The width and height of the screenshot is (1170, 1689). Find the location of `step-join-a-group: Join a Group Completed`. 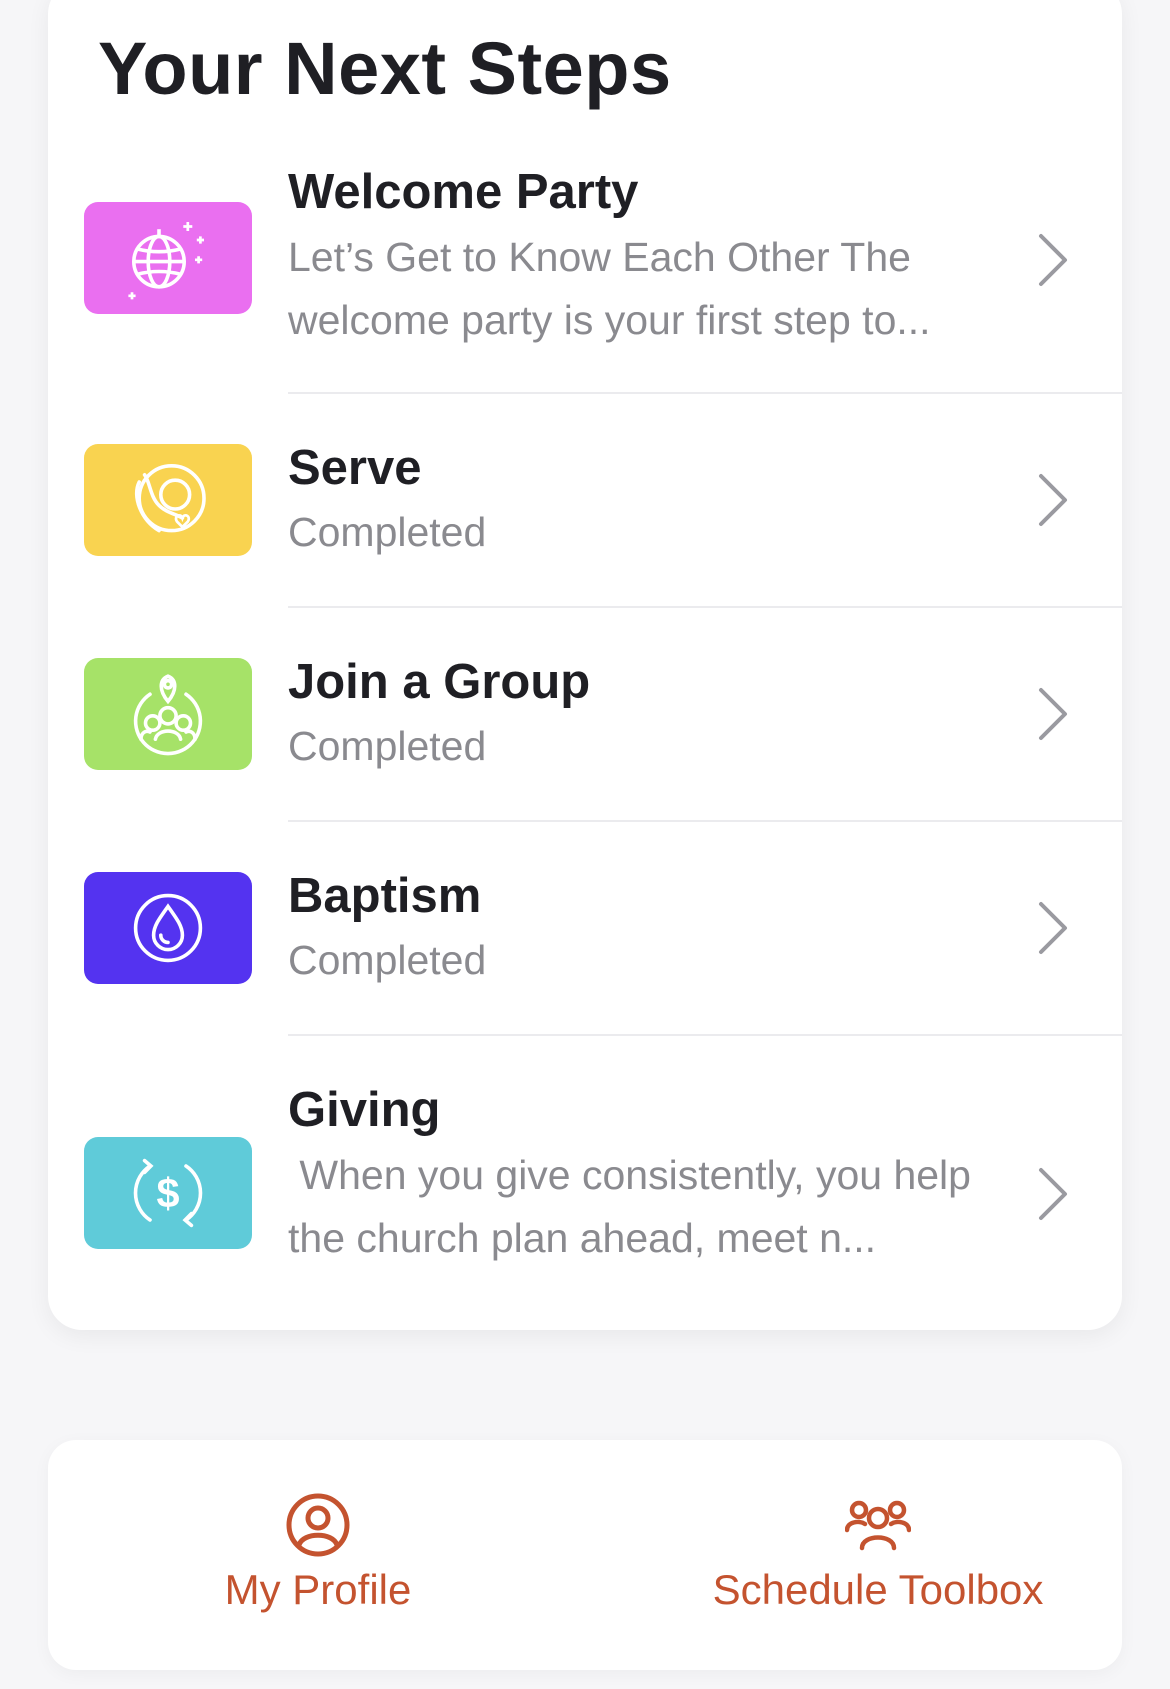

step-join-a-group: Join a Group Completed is located at coordinates (585, 714).